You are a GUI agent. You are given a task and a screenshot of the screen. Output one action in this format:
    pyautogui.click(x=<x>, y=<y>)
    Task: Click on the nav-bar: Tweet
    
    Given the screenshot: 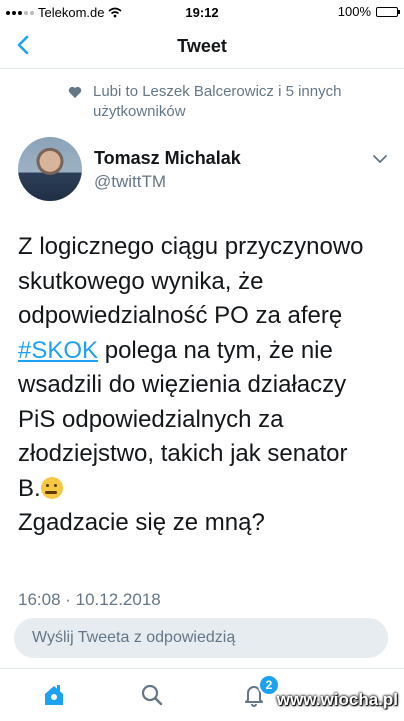 What is the action you would take?
    pyautogui.click(x=202, y=46)
    